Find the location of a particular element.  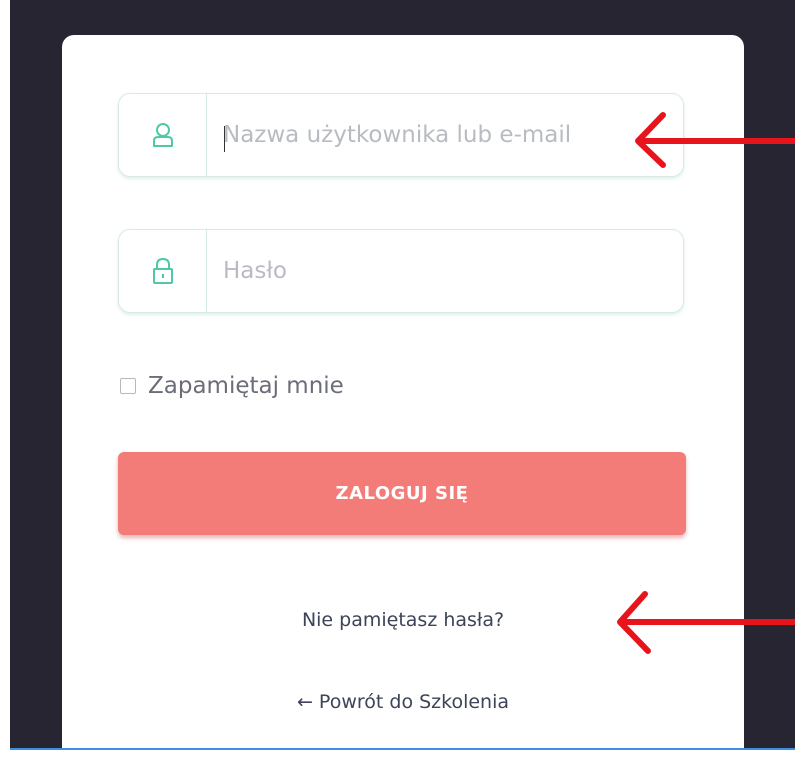

username-icon-cell is located at coordinates (163, 135).